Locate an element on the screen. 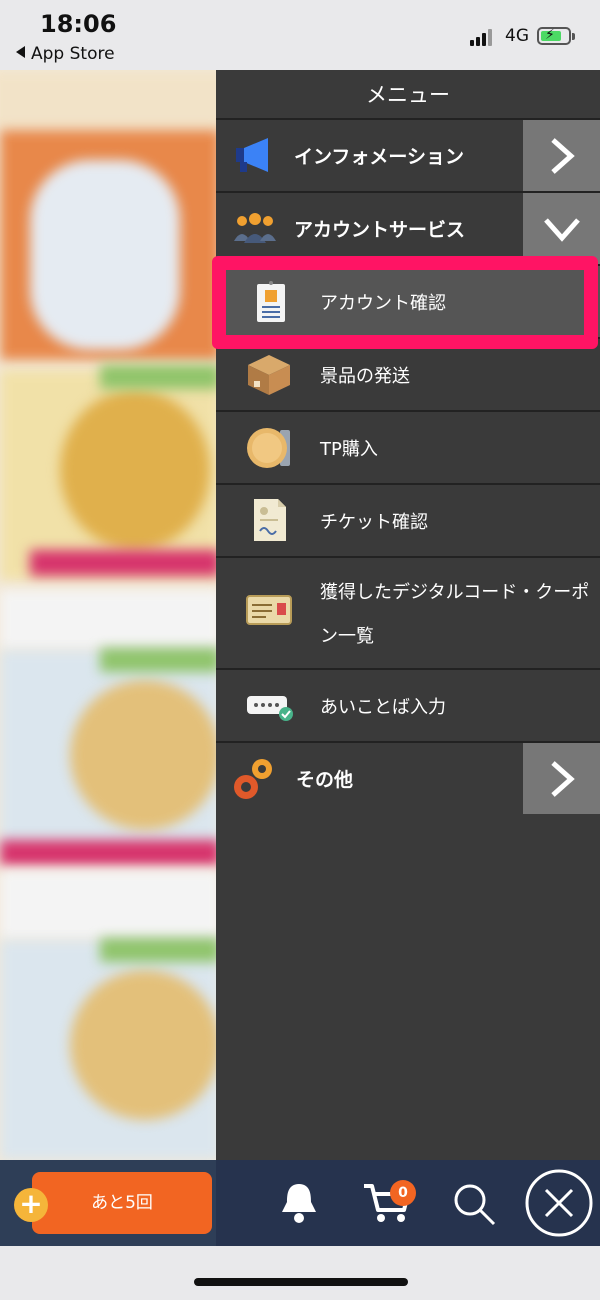 This screenshot has width=600, height=1300. close-menu-button is located at coordinates (559, 1205).